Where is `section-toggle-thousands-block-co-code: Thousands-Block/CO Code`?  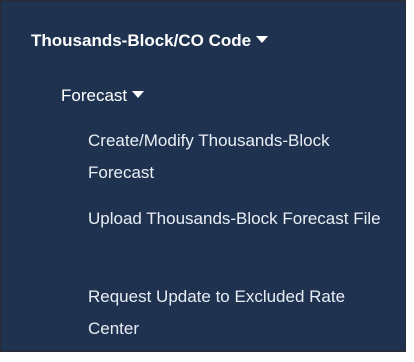 section-toggle-thousands-block-co-code: Thousands-Block/CO Code is located at coordinates (150, 41).